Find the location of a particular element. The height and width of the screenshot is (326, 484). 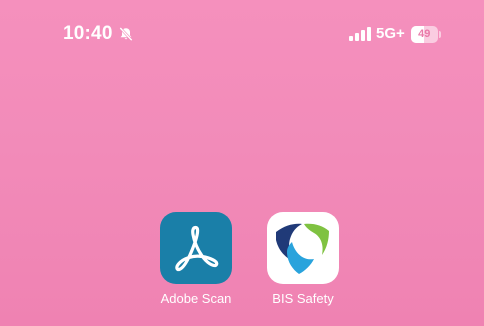

battery-icon: 49 is located at coordinates (426, 34).